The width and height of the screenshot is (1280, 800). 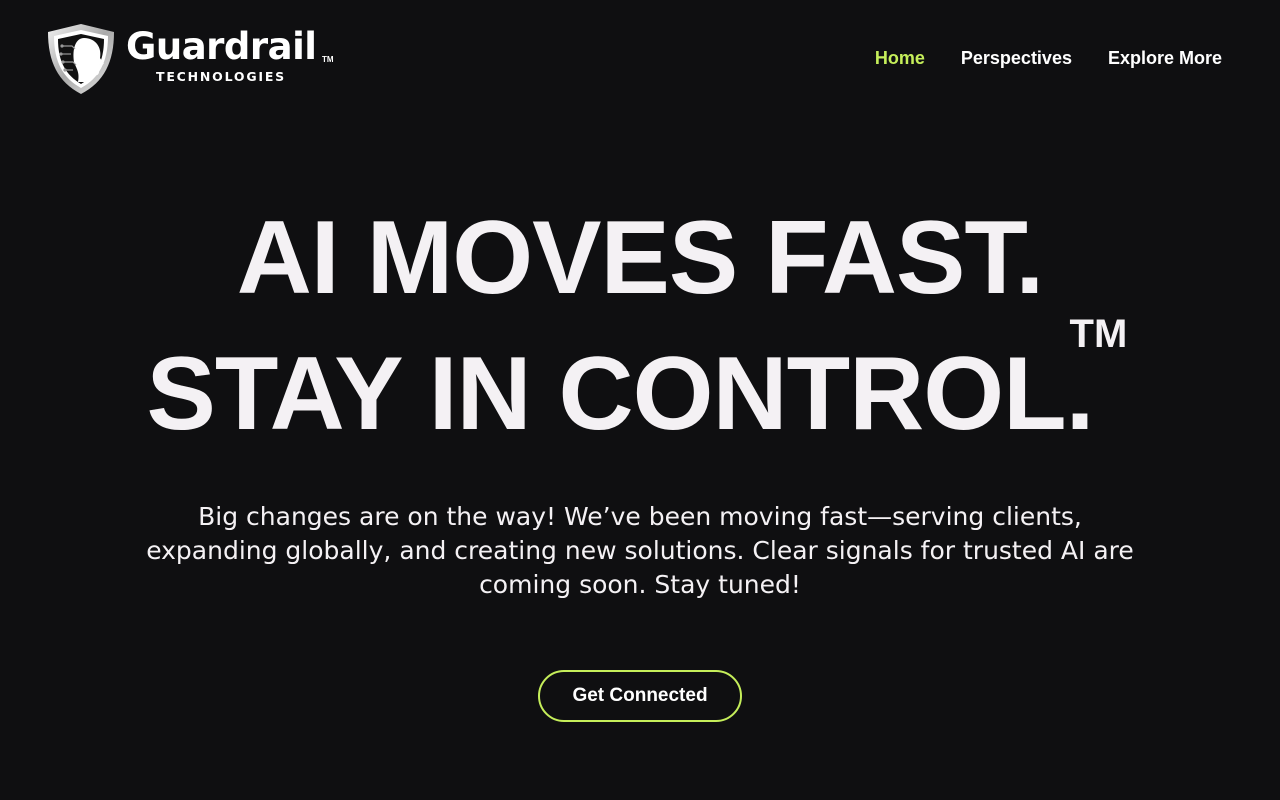 I want to click on hero-headline-line-2-wrap: STAY IN CONTROL. TM, so click(x=636, y=388).